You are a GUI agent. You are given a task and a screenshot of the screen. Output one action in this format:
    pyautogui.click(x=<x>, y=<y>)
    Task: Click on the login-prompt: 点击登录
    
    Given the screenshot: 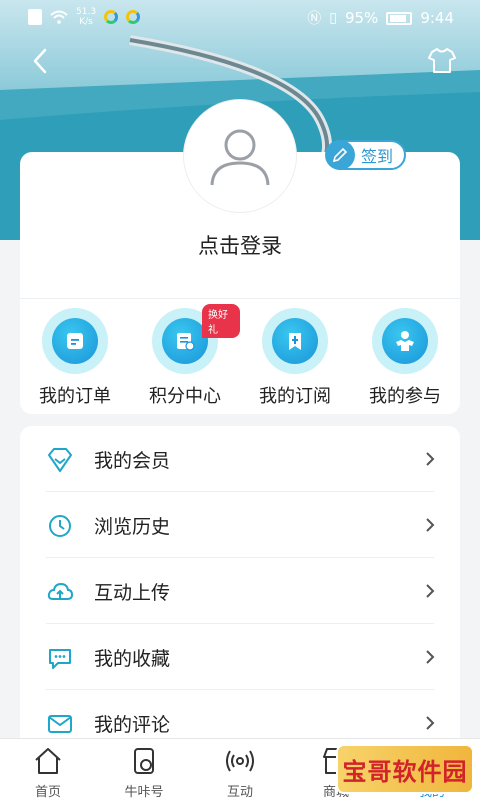 What is the action you would take?
    pyautogui.click(x=240, y=245)
    